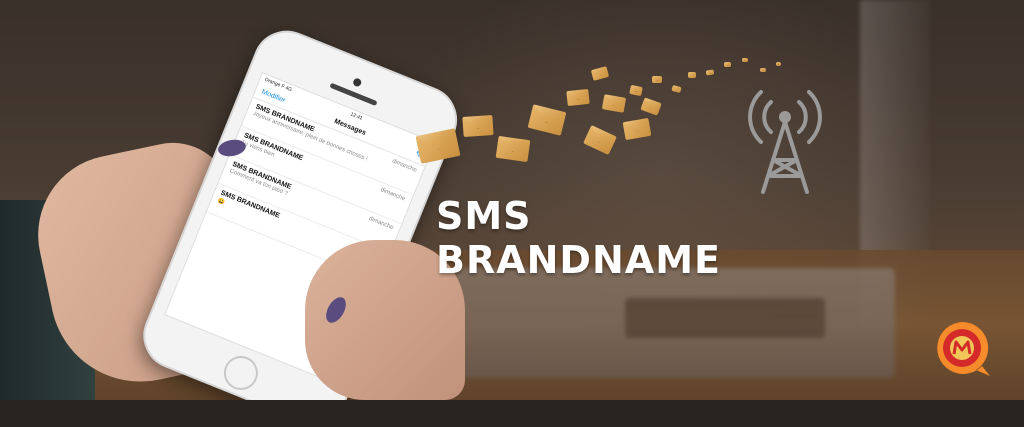 The height and width of the screenshot is (427, 1024). What do you see at coordinates (512, 413) in the screenshot?
I see `bottom-bar` at bounding box center [512, 413].